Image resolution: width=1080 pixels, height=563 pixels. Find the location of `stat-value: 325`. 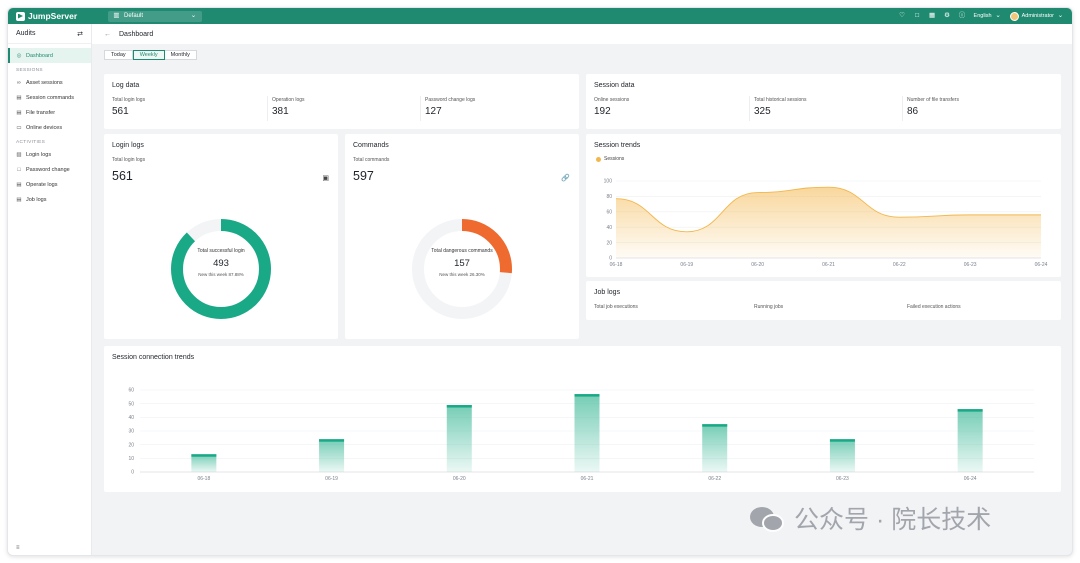

stat-value: 325 is located at coordinates (762, 111).